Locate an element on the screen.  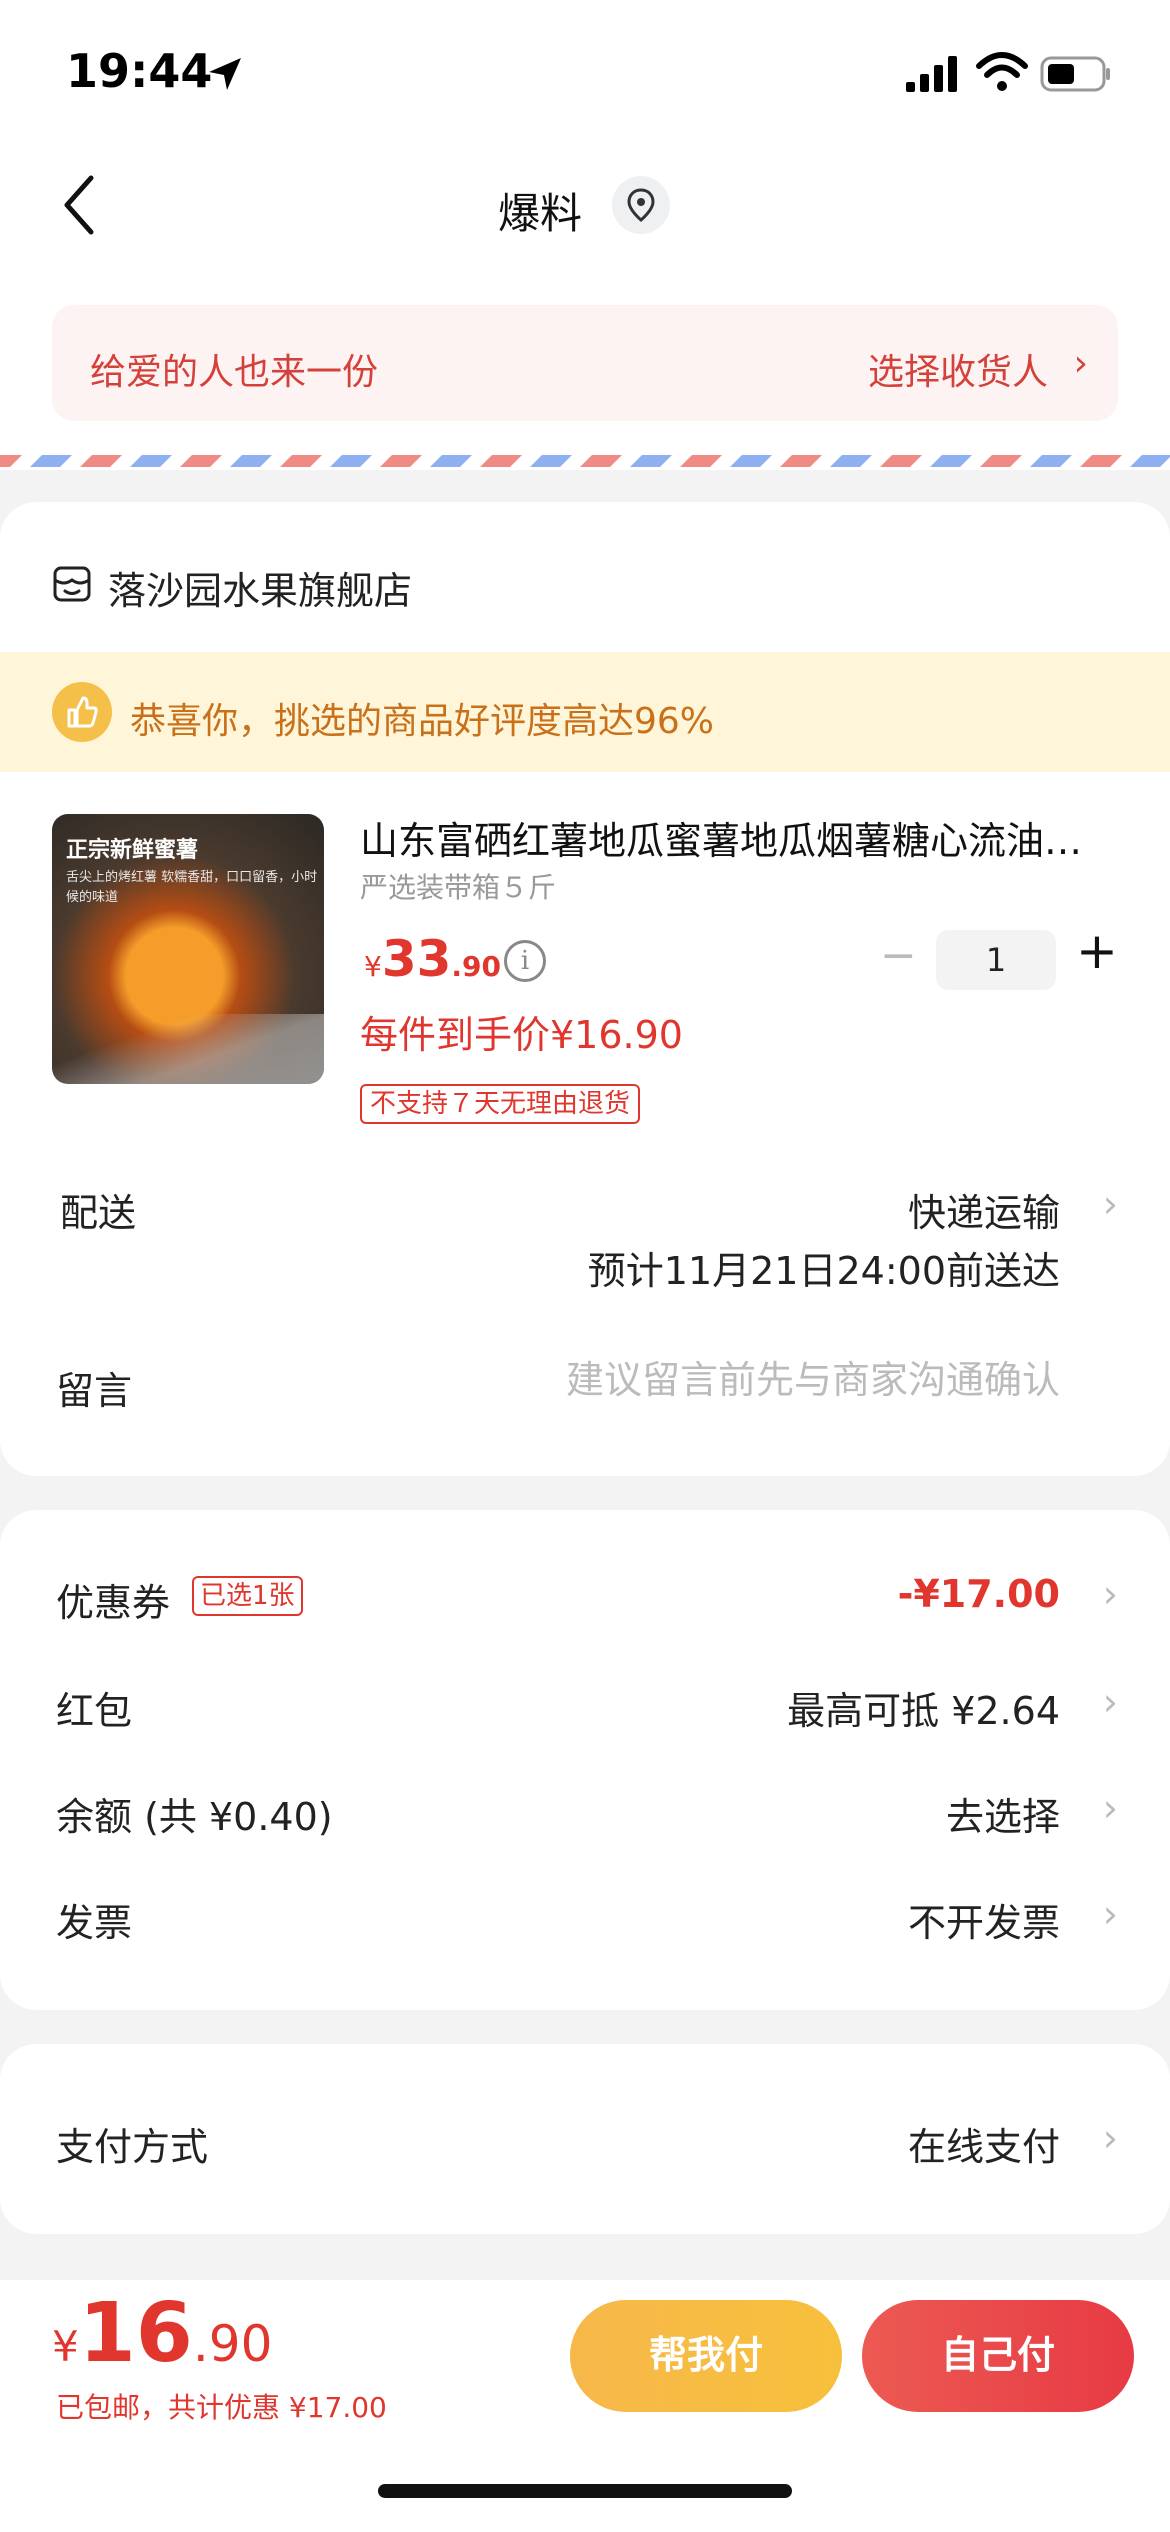
product-image-tag: 正宗新鲜蜜薯 is located at coordinates (132, 850).